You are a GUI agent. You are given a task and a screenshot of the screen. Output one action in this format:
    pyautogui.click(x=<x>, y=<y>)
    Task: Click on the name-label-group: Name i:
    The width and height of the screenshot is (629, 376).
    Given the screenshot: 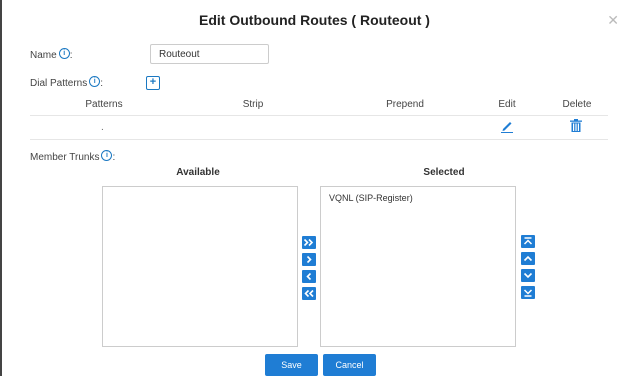 What is the action you would take?
    pyautogui.click(x=51, y=55)
    